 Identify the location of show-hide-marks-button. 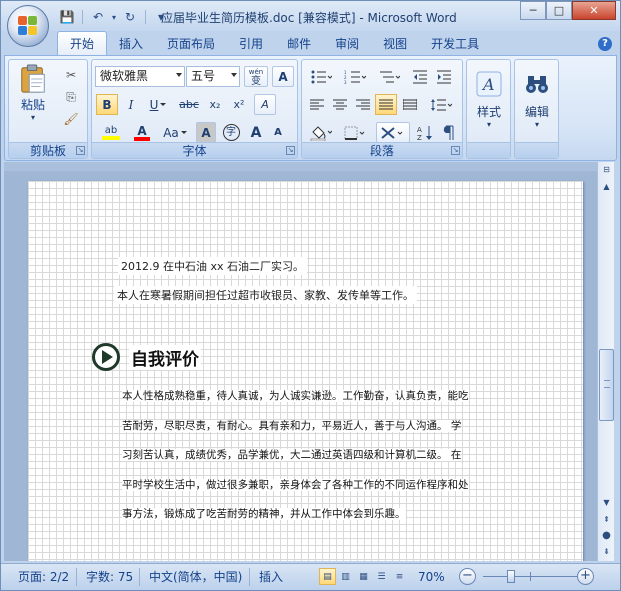
(449, 132).